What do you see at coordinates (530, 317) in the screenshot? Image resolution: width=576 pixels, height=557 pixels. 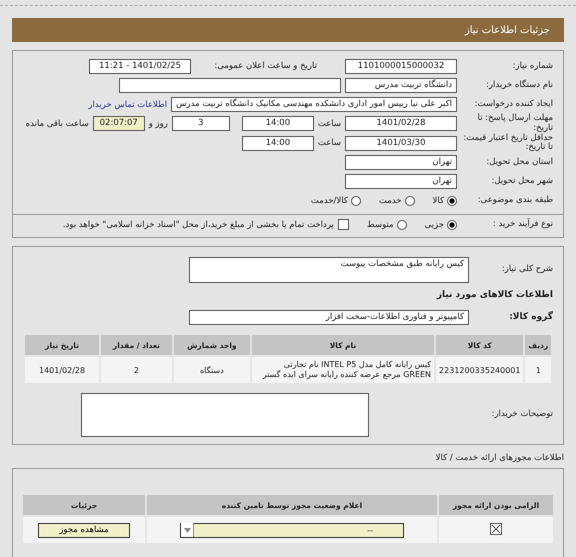 I see `field-label: گروه کالا:` at bounding box center [530, 317].